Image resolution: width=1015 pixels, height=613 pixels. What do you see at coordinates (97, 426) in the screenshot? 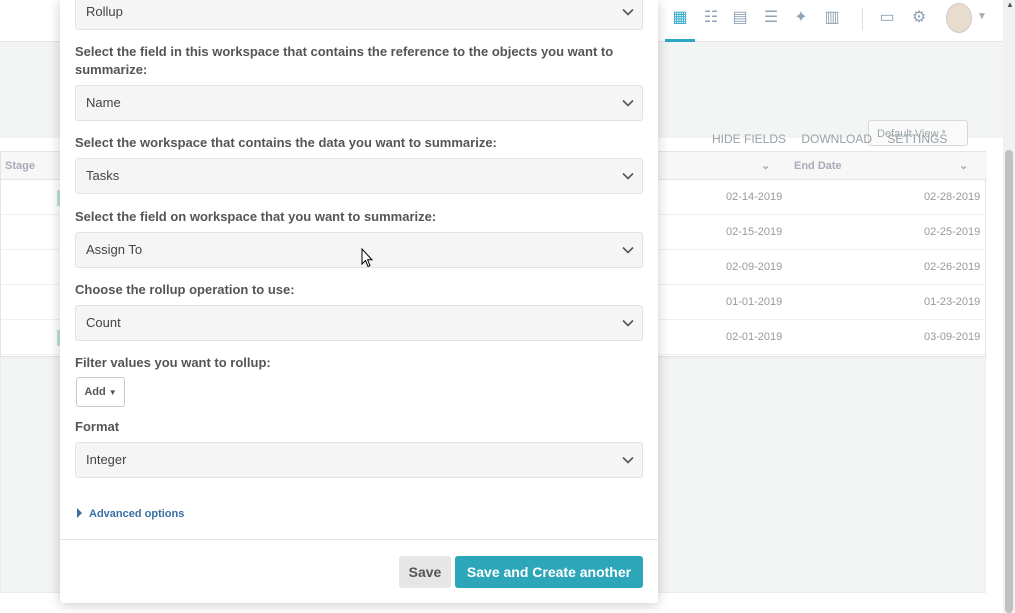
I see `format-label: Format` at bounding box center [97, 426].